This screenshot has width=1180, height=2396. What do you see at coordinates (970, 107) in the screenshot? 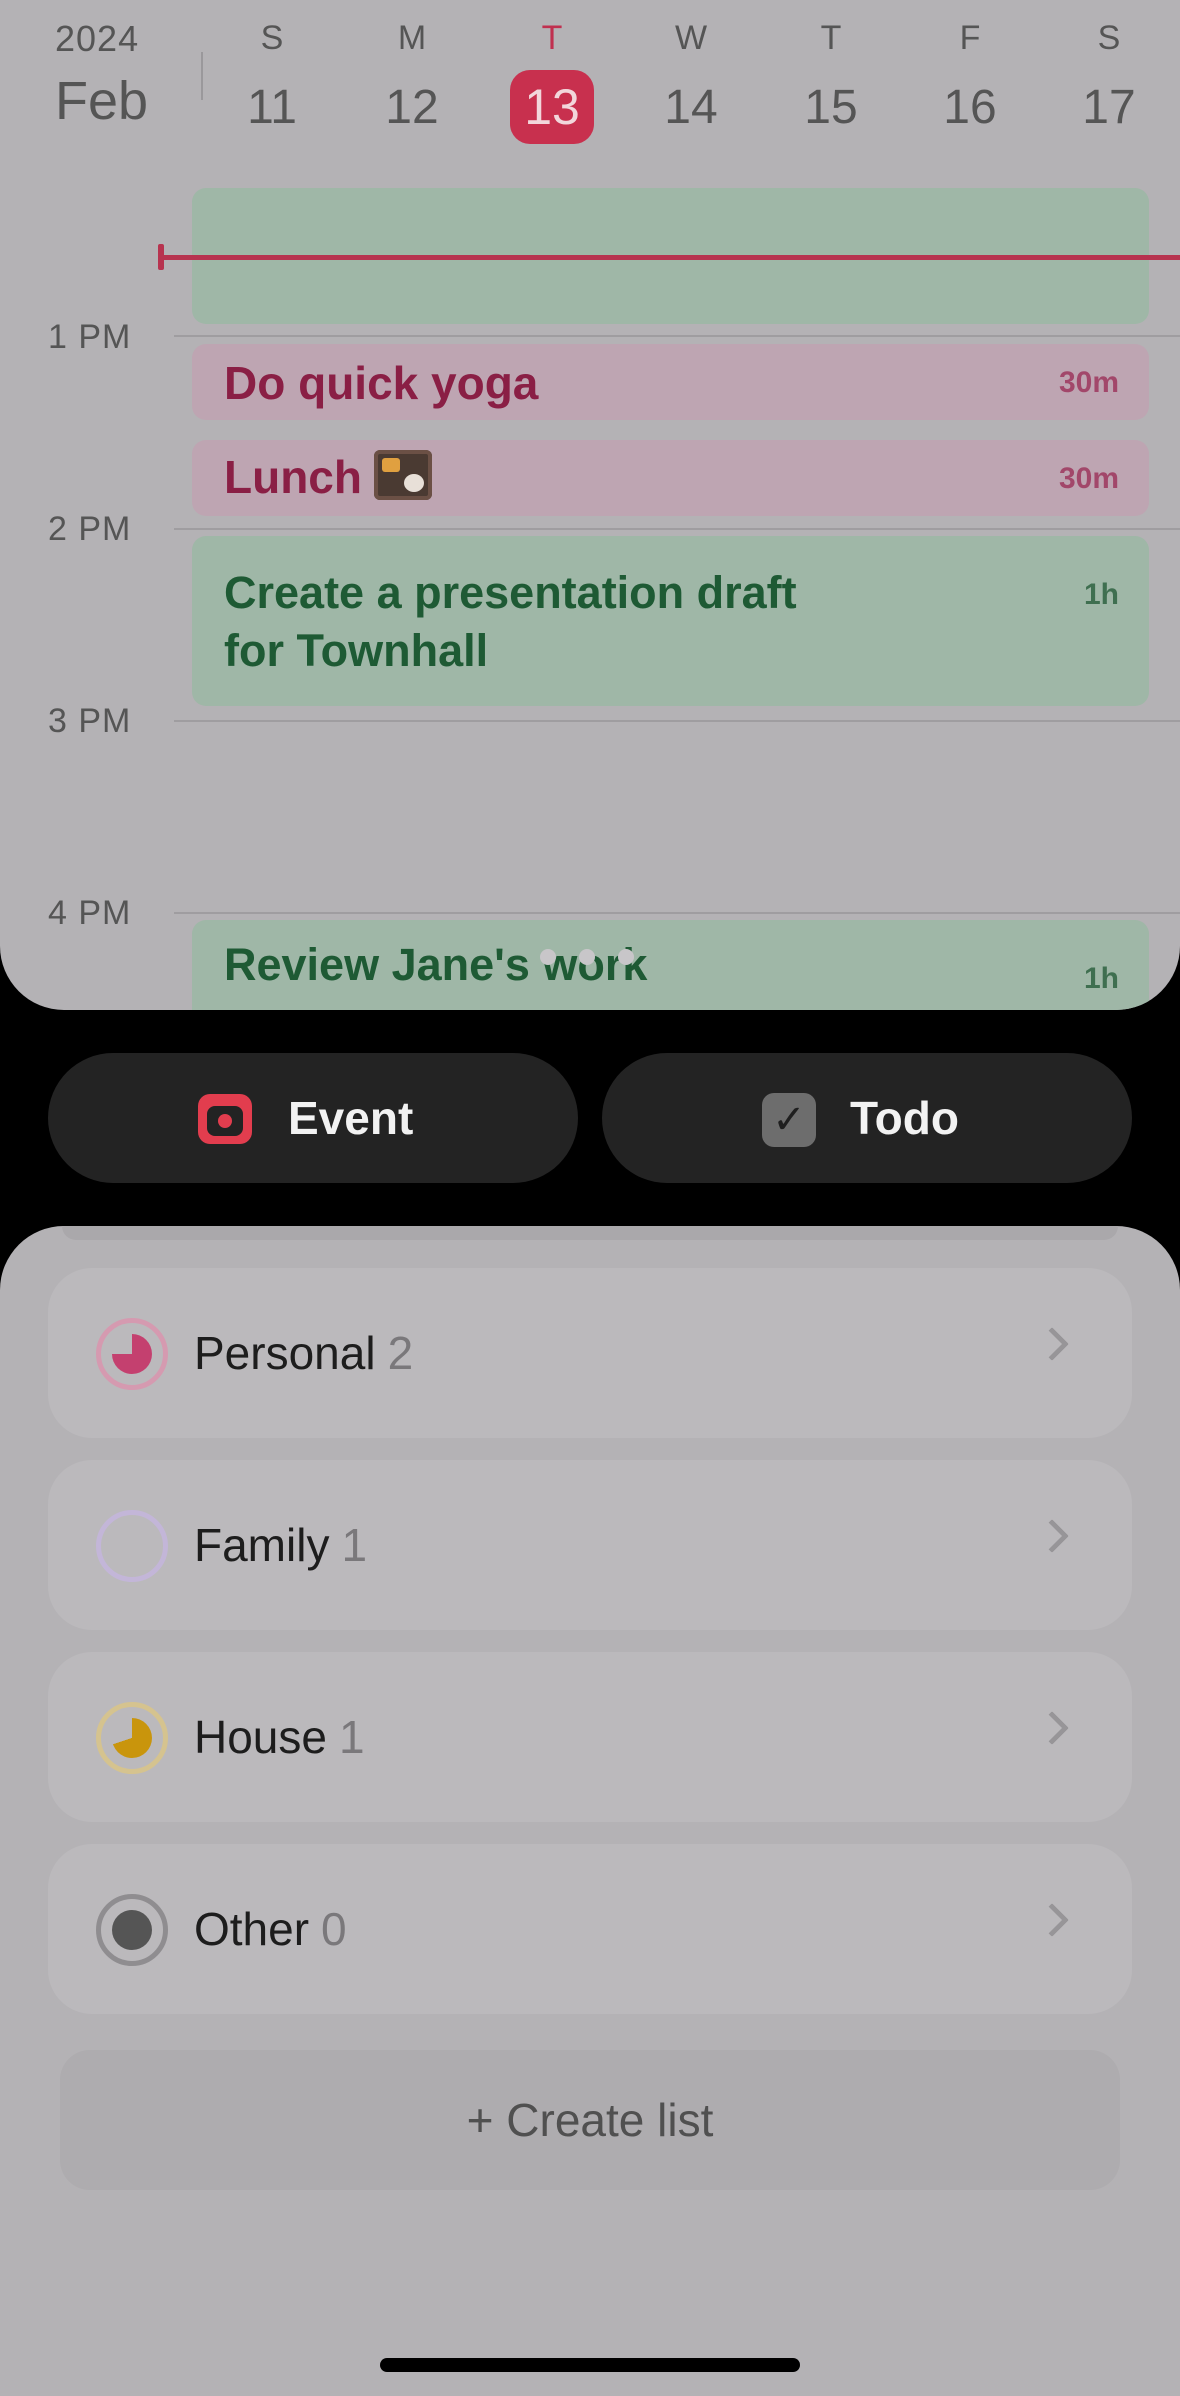
I see `day-number: 16` at bounding box center [970, 107].